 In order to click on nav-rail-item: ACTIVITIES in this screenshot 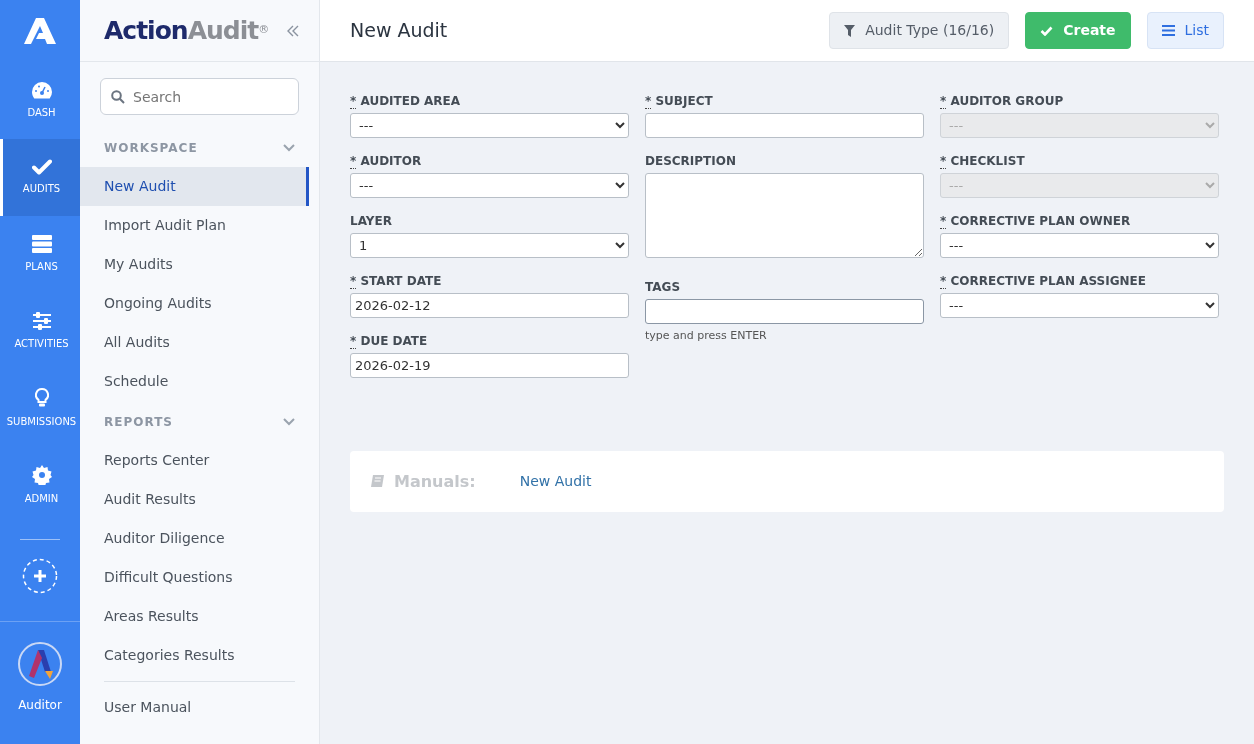, I will do `click(40, 331)`.